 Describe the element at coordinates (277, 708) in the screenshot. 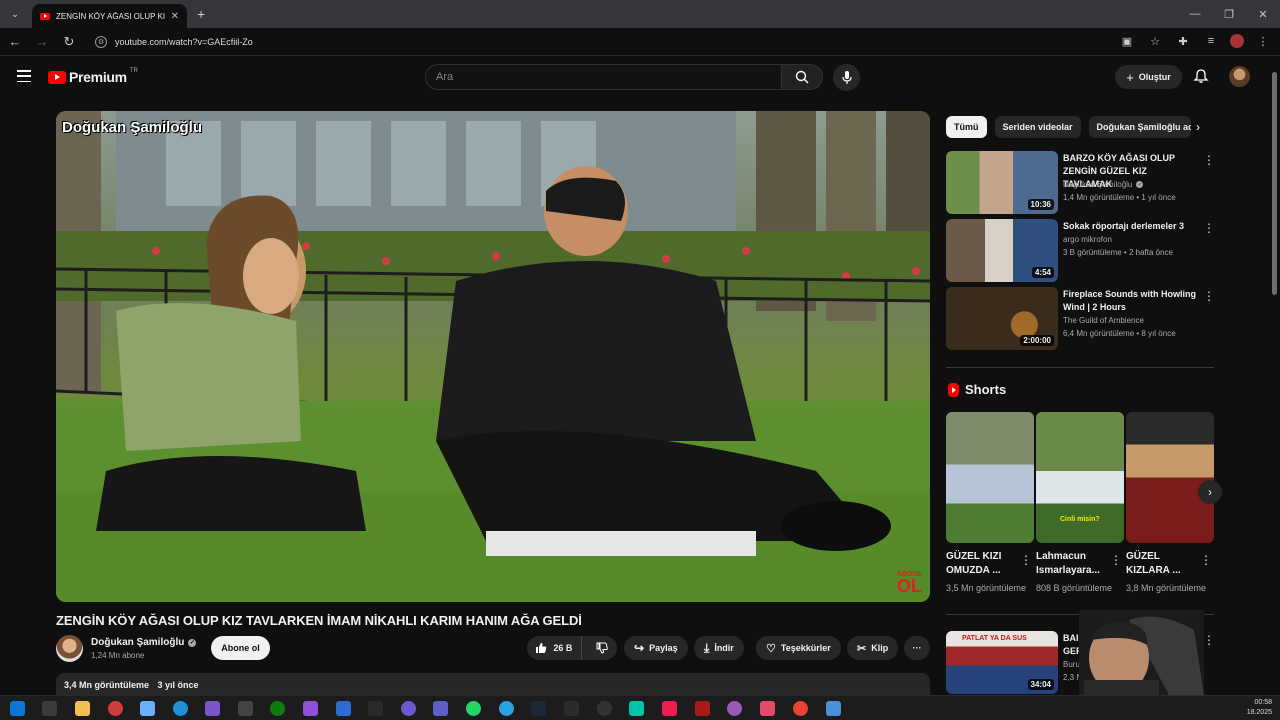

I see `xbox-icon` at that location.